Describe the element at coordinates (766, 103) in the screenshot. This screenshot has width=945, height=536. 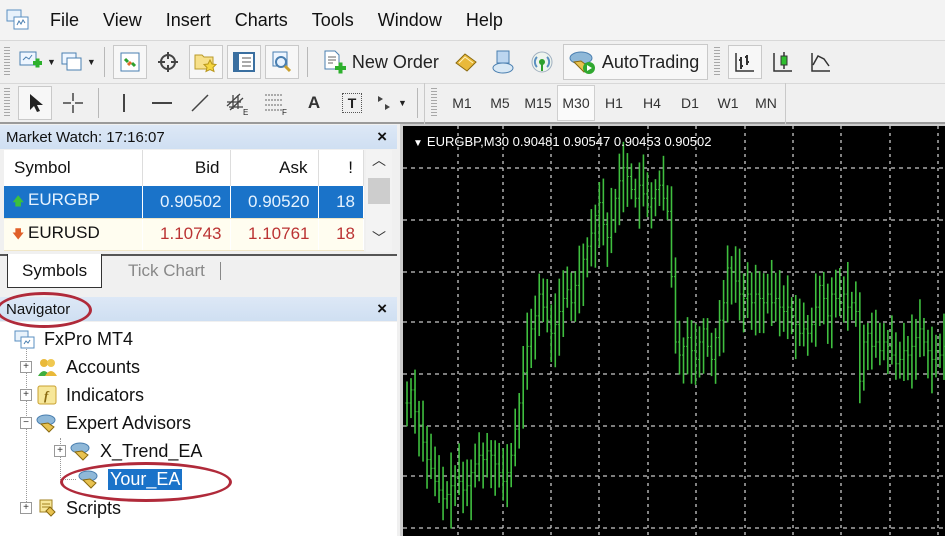
I see `timeframe-mn: MN` at that location.